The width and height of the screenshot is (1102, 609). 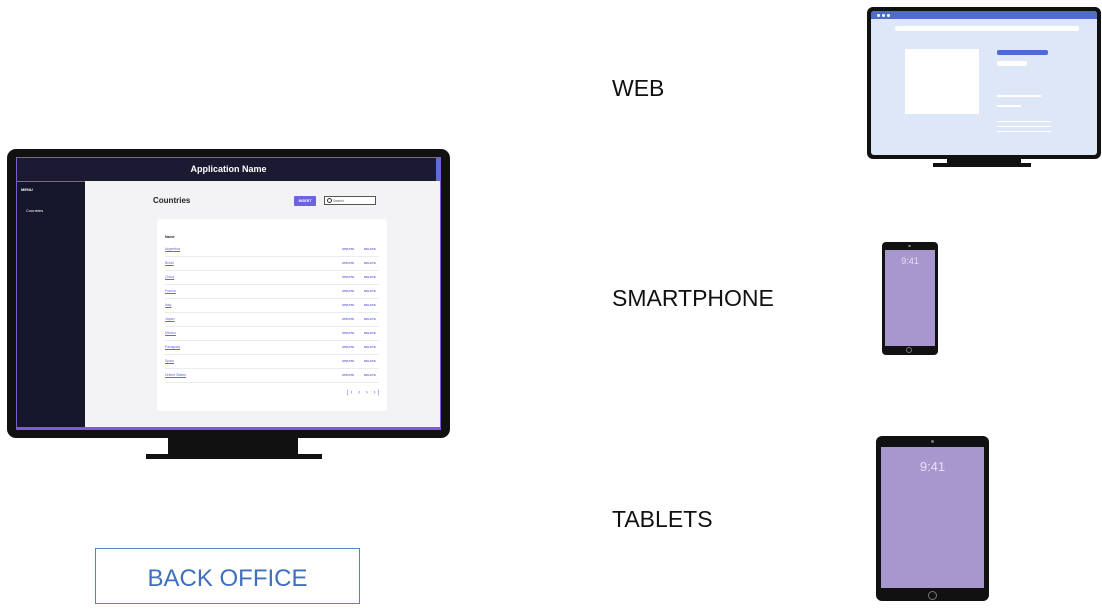 What do you see at coordinates (305, 201) in the screenshot?
I see `insert-button: INSERT` at bounding box center [305, 201].